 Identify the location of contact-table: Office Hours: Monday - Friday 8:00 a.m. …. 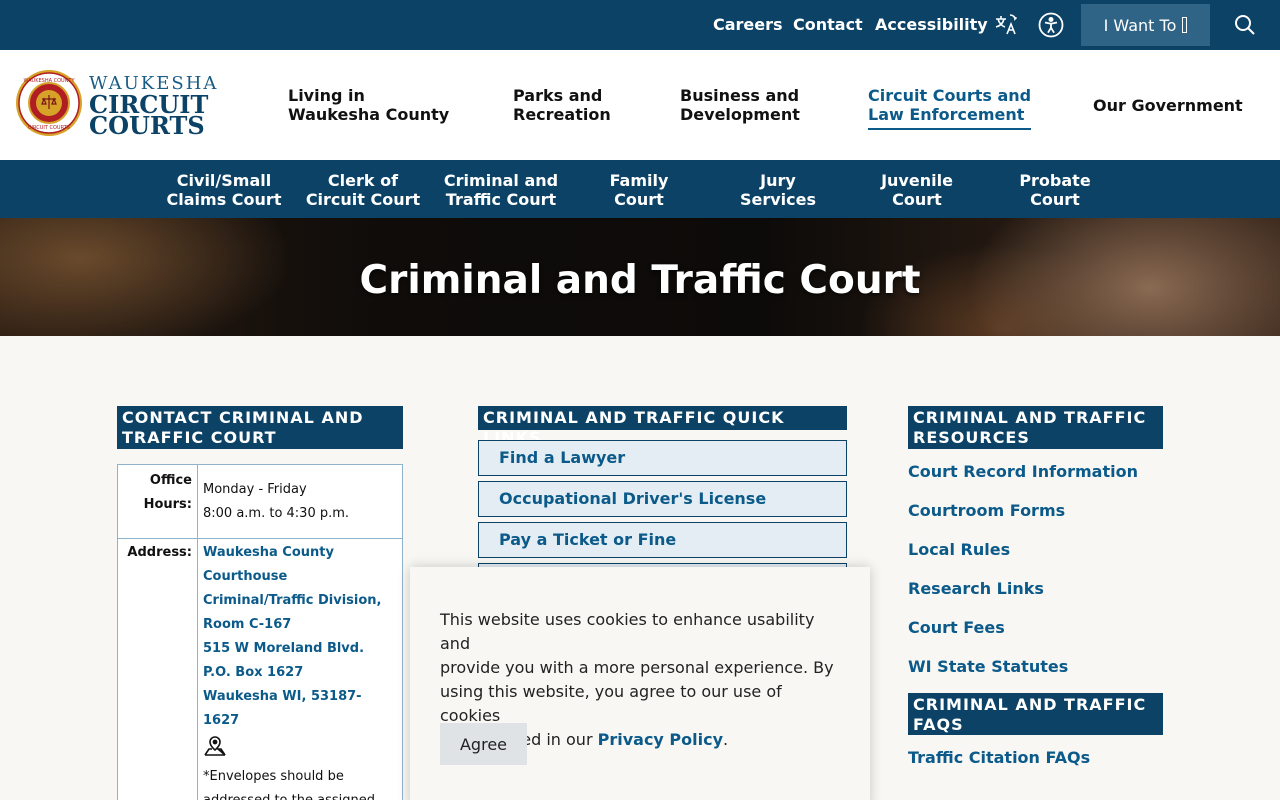
(260, 632).